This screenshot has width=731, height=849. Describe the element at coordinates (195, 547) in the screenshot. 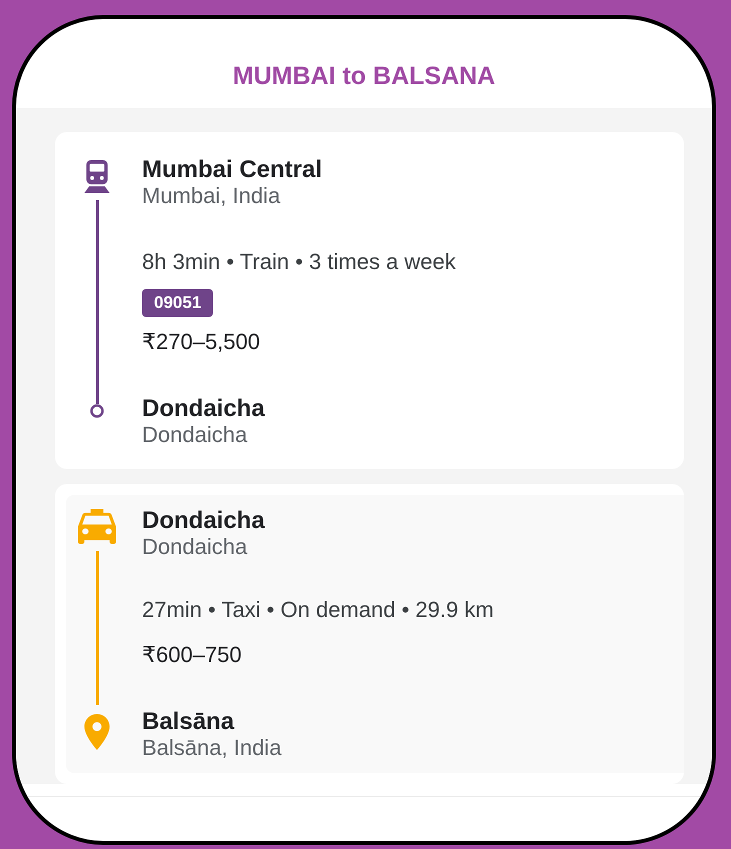

I see `origin-place: Dondaicha` at that location.